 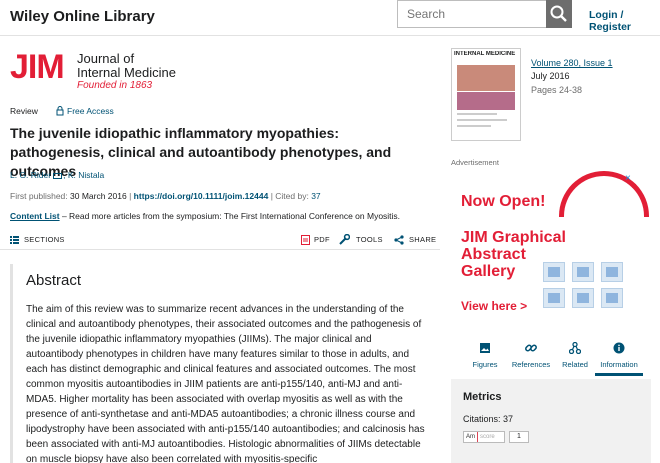 I want to click on wrench-icon, so click(x=344, y=239).